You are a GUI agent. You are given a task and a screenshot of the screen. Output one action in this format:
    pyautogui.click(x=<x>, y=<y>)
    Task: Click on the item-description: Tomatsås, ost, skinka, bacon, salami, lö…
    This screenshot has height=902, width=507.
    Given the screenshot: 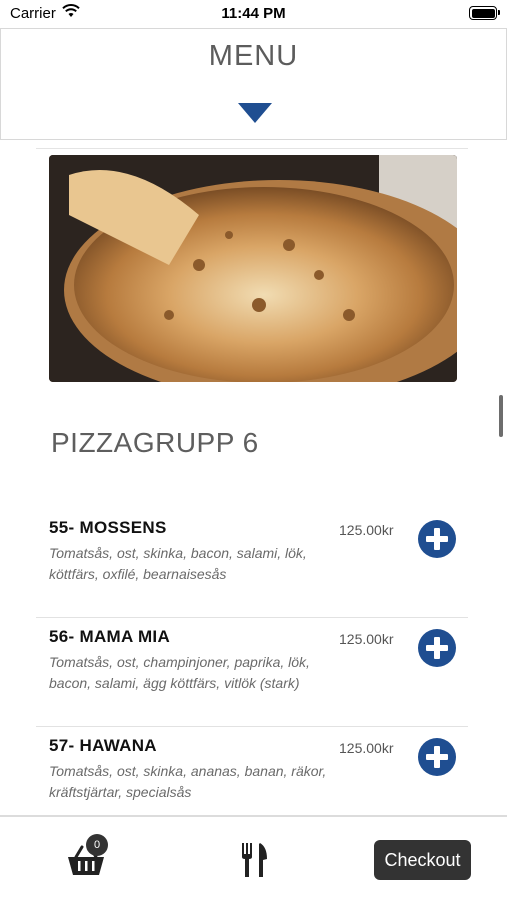 What is the action you would take?
    pyautogui.click(x=178, y=563)
    